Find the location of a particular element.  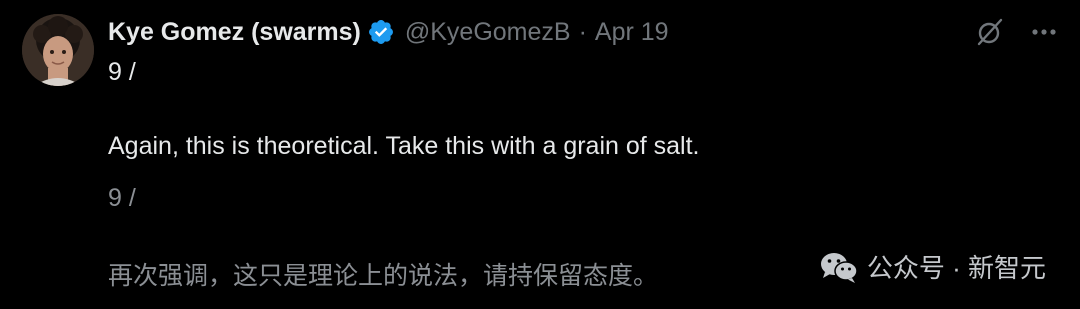

watermark: 公众号 · 新智元 is located at coordinates (932, 266).